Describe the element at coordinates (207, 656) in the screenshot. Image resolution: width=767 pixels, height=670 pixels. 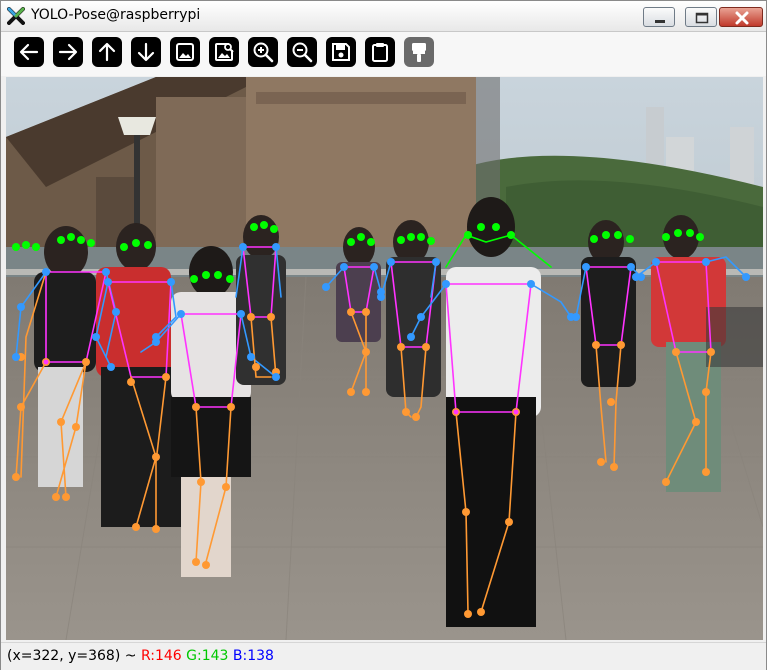
I see `green-value: G:143` at that location.